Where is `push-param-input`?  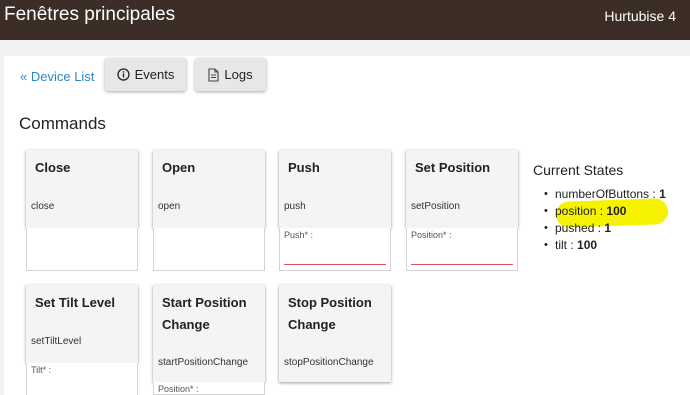 push-param-input is located at coordinates (335, 264).